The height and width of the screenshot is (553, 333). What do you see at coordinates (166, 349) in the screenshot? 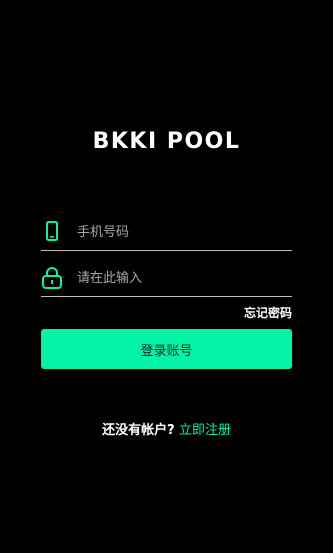
I see `login-button: 登录账号` at bounding box center [166, 349].